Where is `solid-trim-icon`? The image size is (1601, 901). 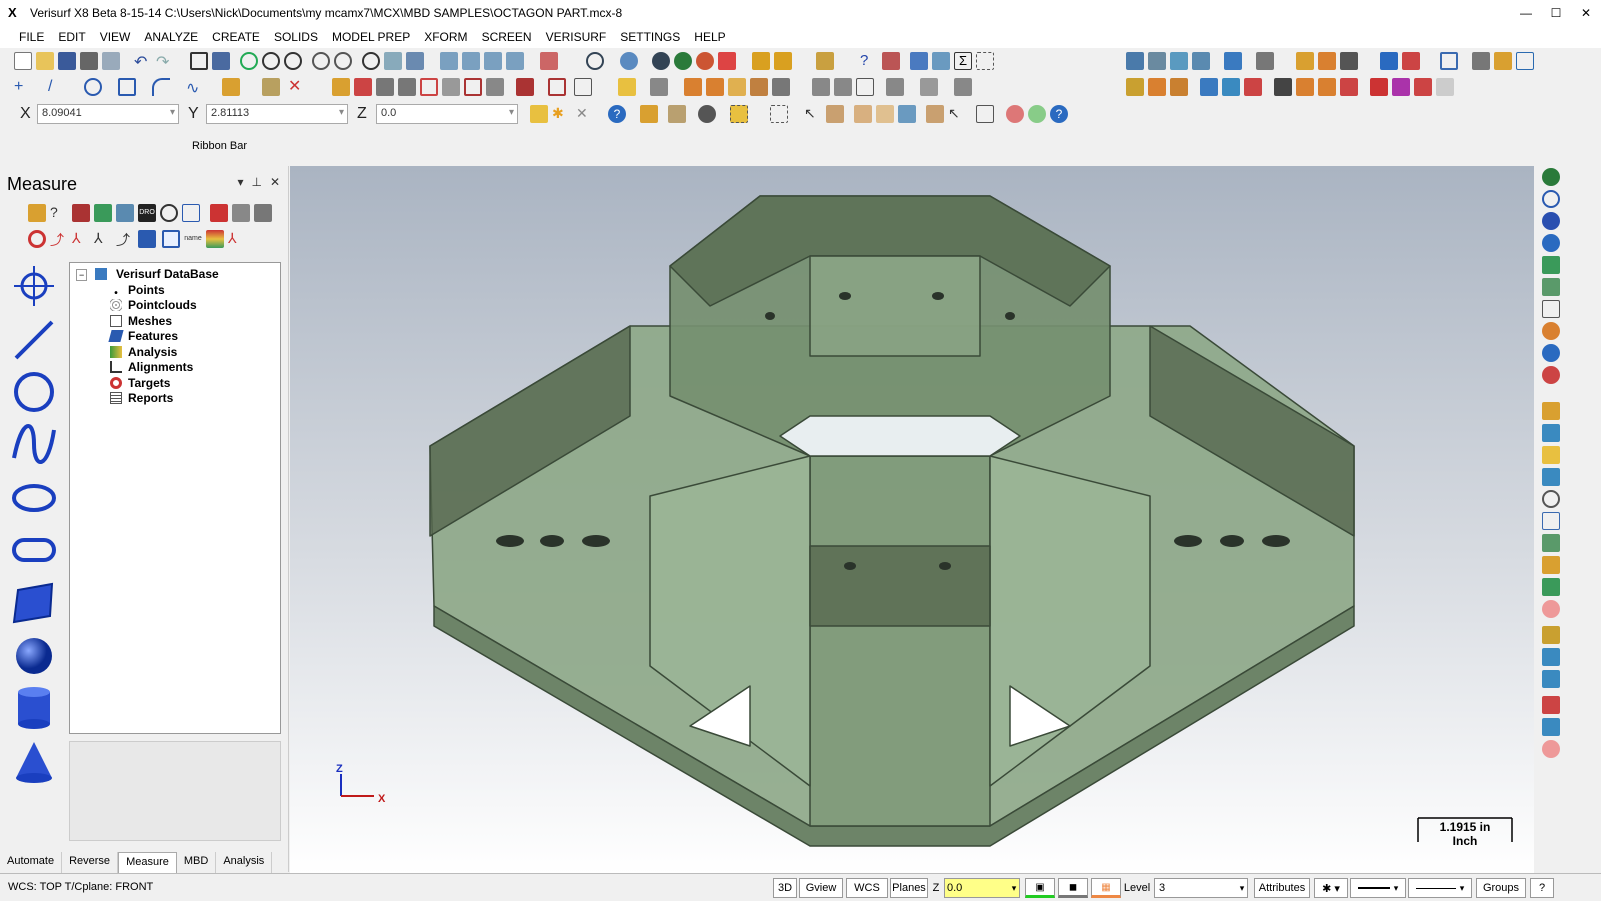 solid-trim-icon is located at coordinates (1411, 61).